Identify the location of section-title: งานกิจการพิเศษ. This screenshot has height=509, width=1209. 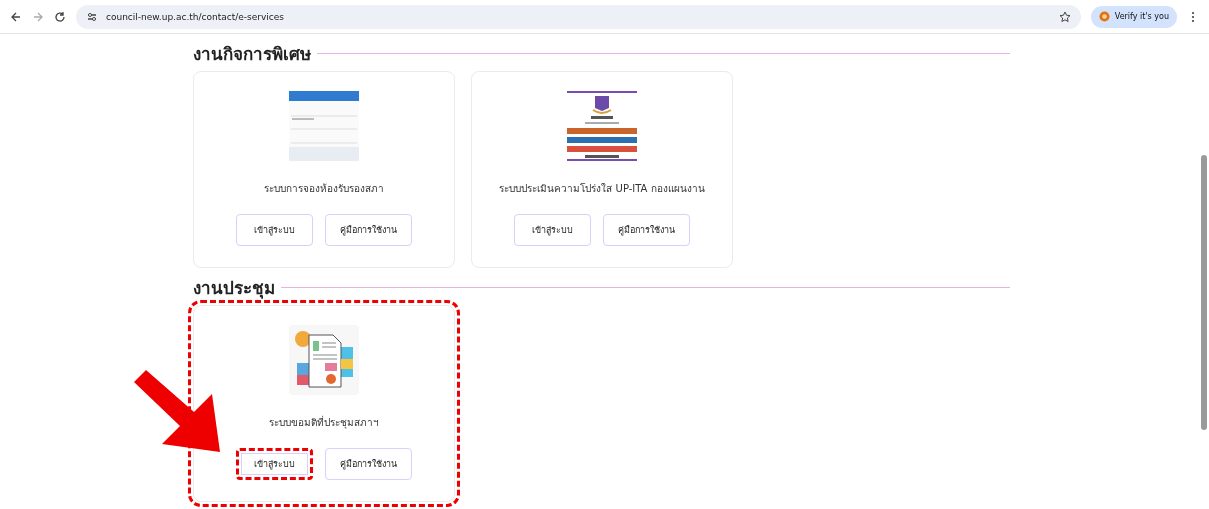
(252, 54).